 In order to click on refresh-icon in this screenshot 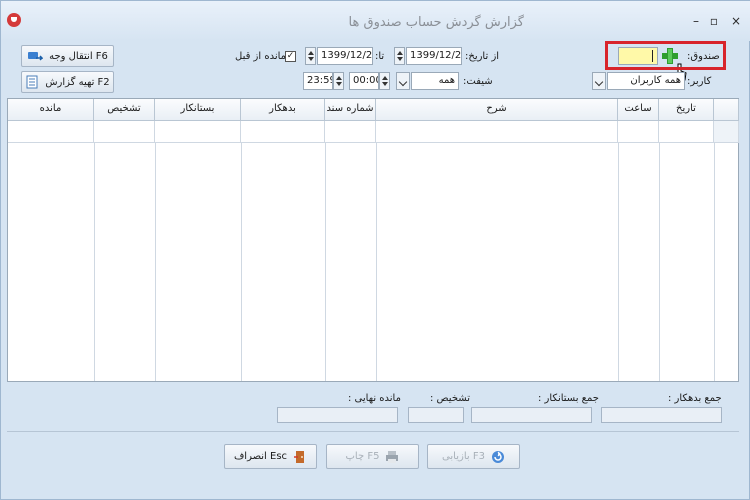, I will do `click(497, 456)`.